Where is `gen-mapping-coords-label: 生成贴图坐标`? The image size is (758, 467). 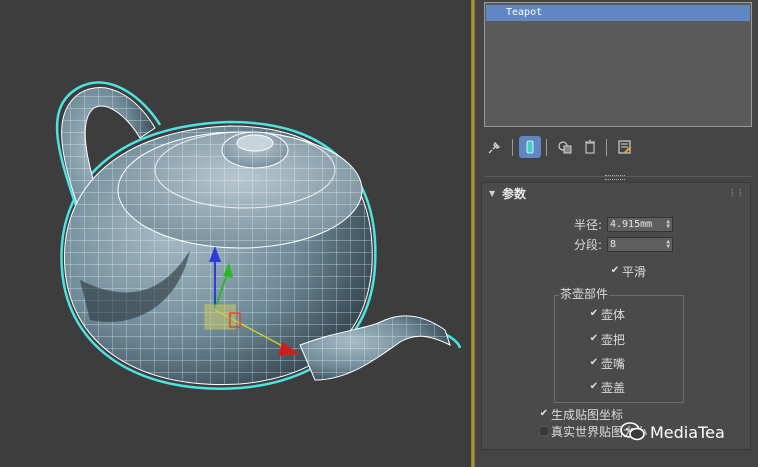
gen-mapping-coords-label: 生成贴图坐标 is located at coordinates (587, 415).